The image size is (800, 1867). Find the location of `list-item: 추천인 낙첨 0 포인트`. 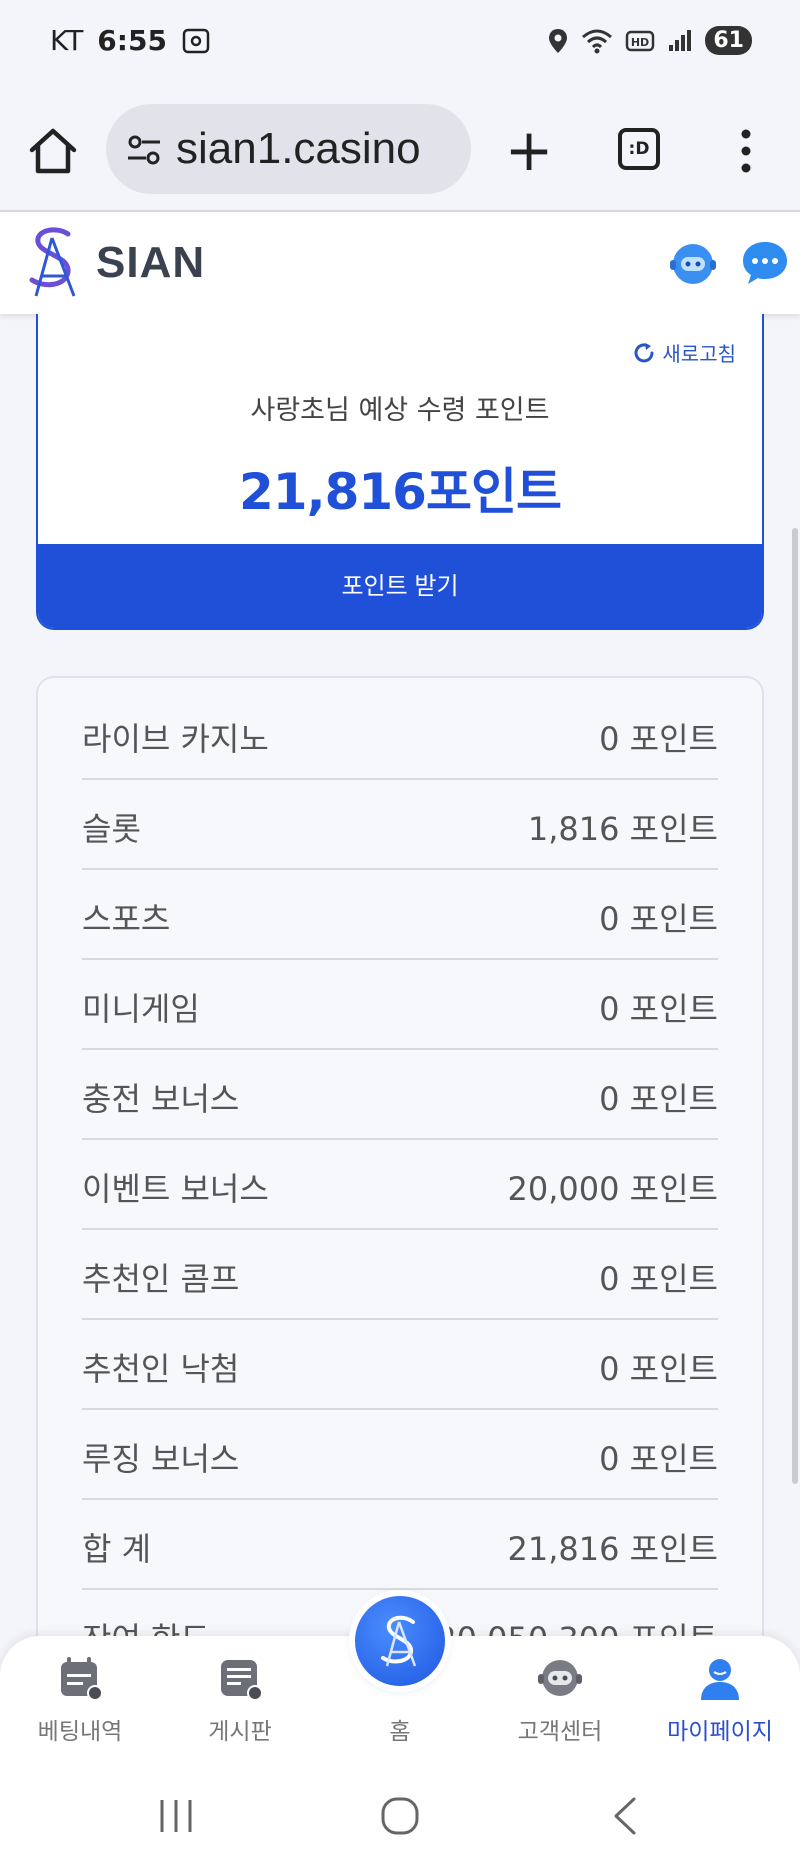

list-item: 추천인 낙첨 0 포인트 is located at coordinates (400, 1365).